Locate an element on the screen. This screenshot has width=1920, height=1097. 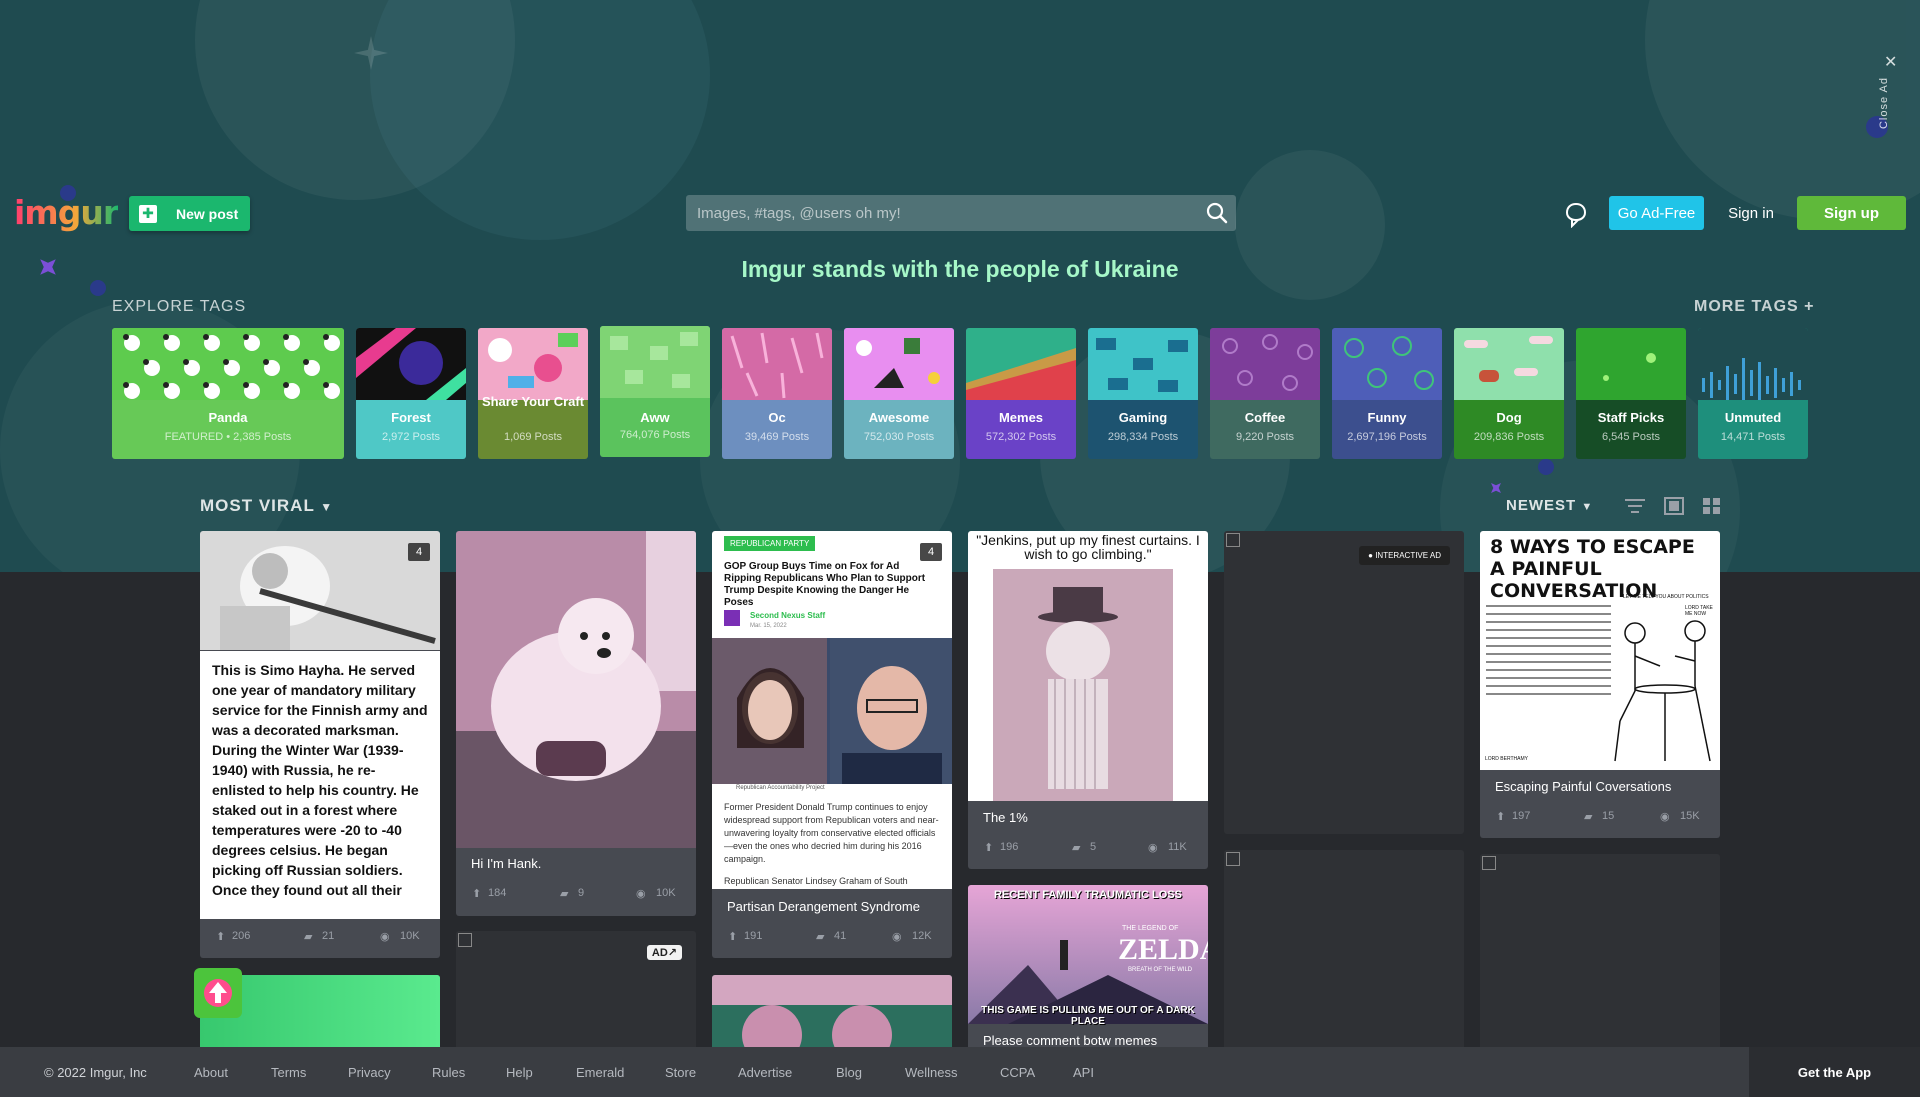
tag-name: Memes is located at coordinates (1021, 417).